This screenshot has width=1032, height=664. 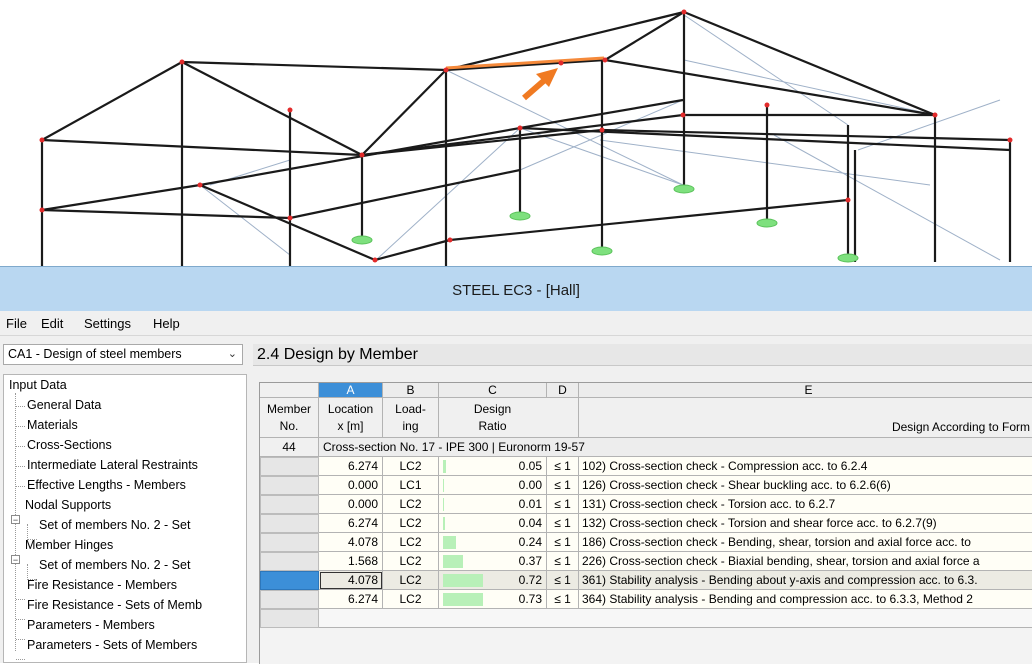 I want to click on tree-item-parameters-members: Parameters - Members, so click(x=91, y=625).